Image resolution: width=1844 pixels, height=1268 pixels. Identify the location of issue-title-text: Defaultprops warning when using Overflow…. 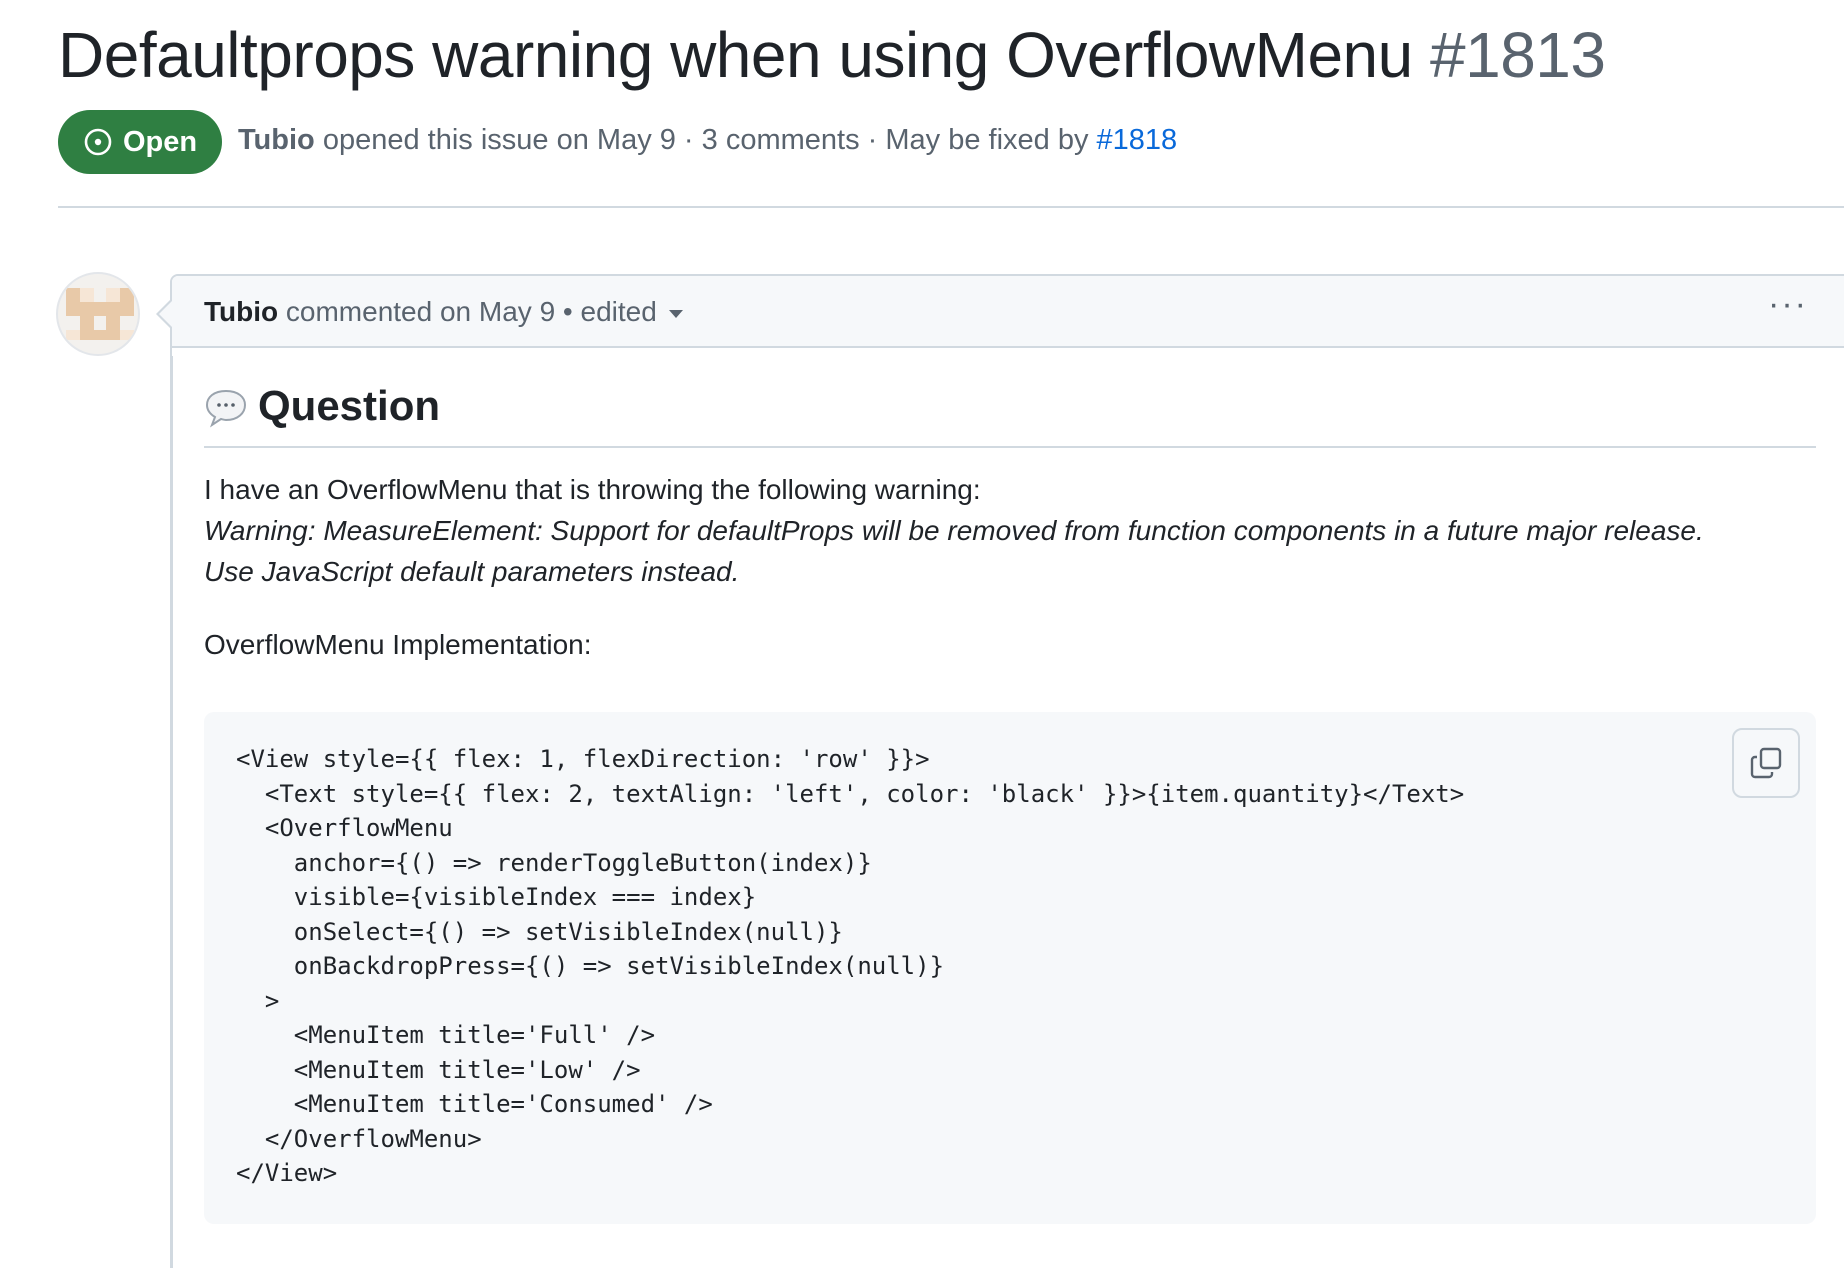
(735, 55).